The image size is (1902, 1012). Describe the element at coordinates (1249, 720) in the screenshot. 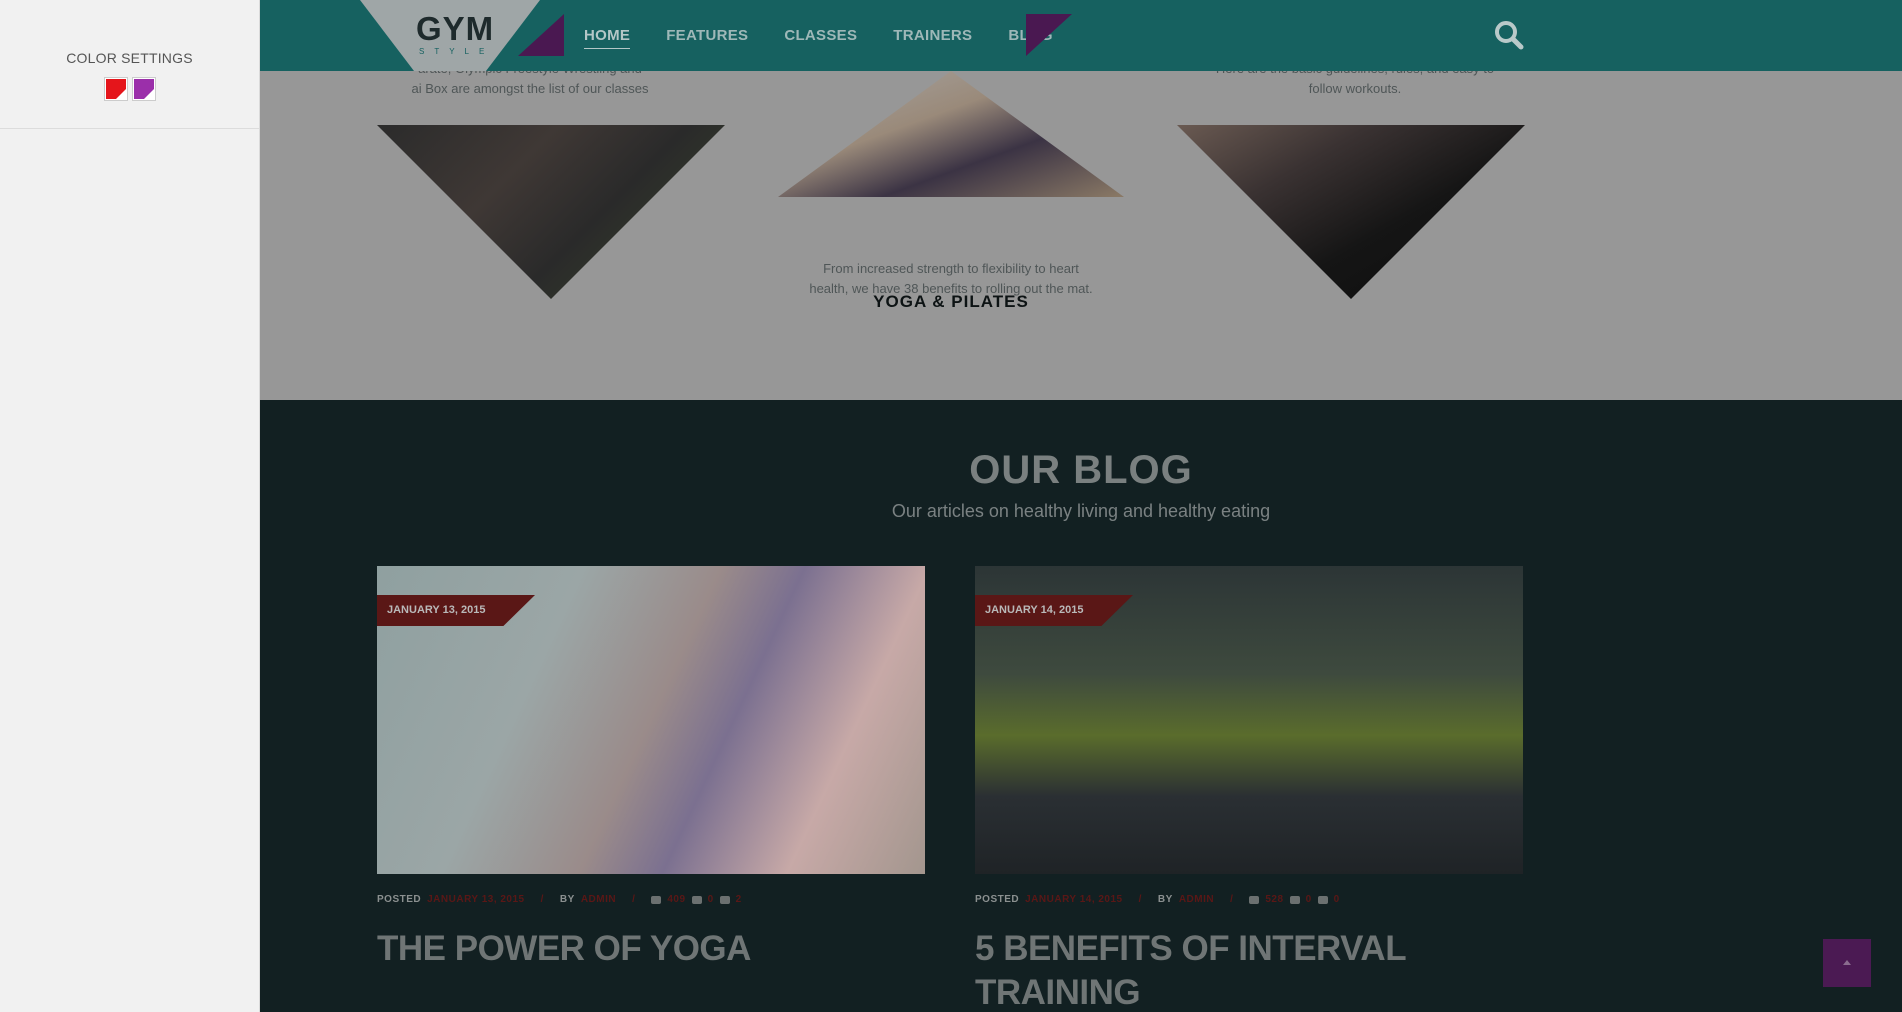

I see `blog-post-image: JANUARY 14, 2015` at that location.